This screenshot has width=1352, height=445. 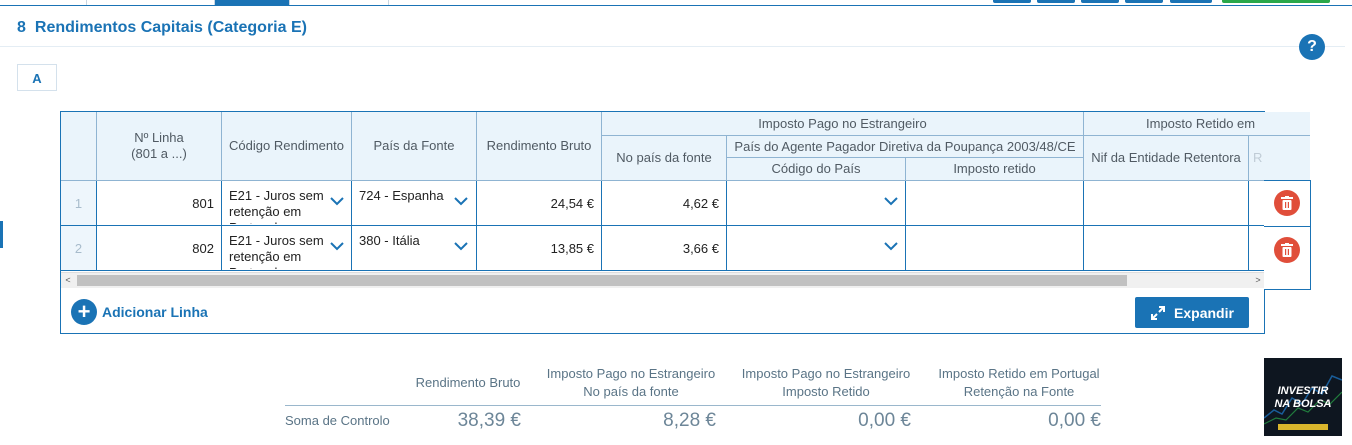 What do you see at coordinates (539, 248) in the screenshot?
I see `cell-rendimento-bruto: 13,85 €` at bounding box center [539, 248].